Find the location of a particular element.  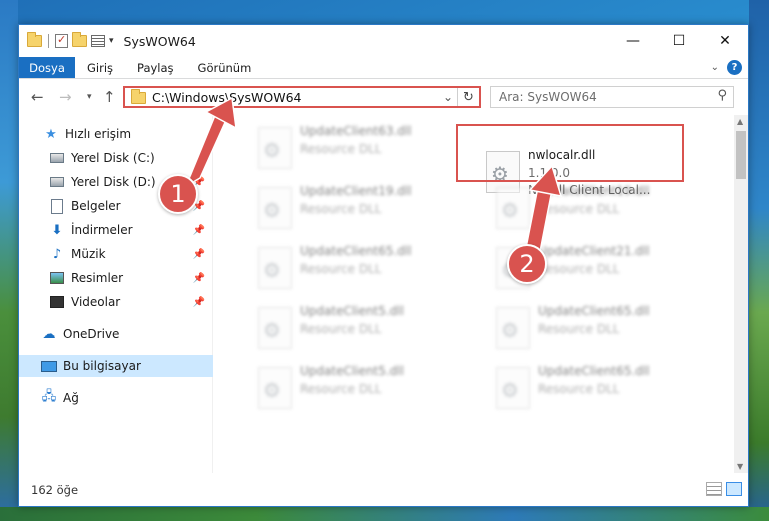

address-bar: C:\Windows\SysWOW64 ⌄ ↻ is located at coordinates (302, 97).